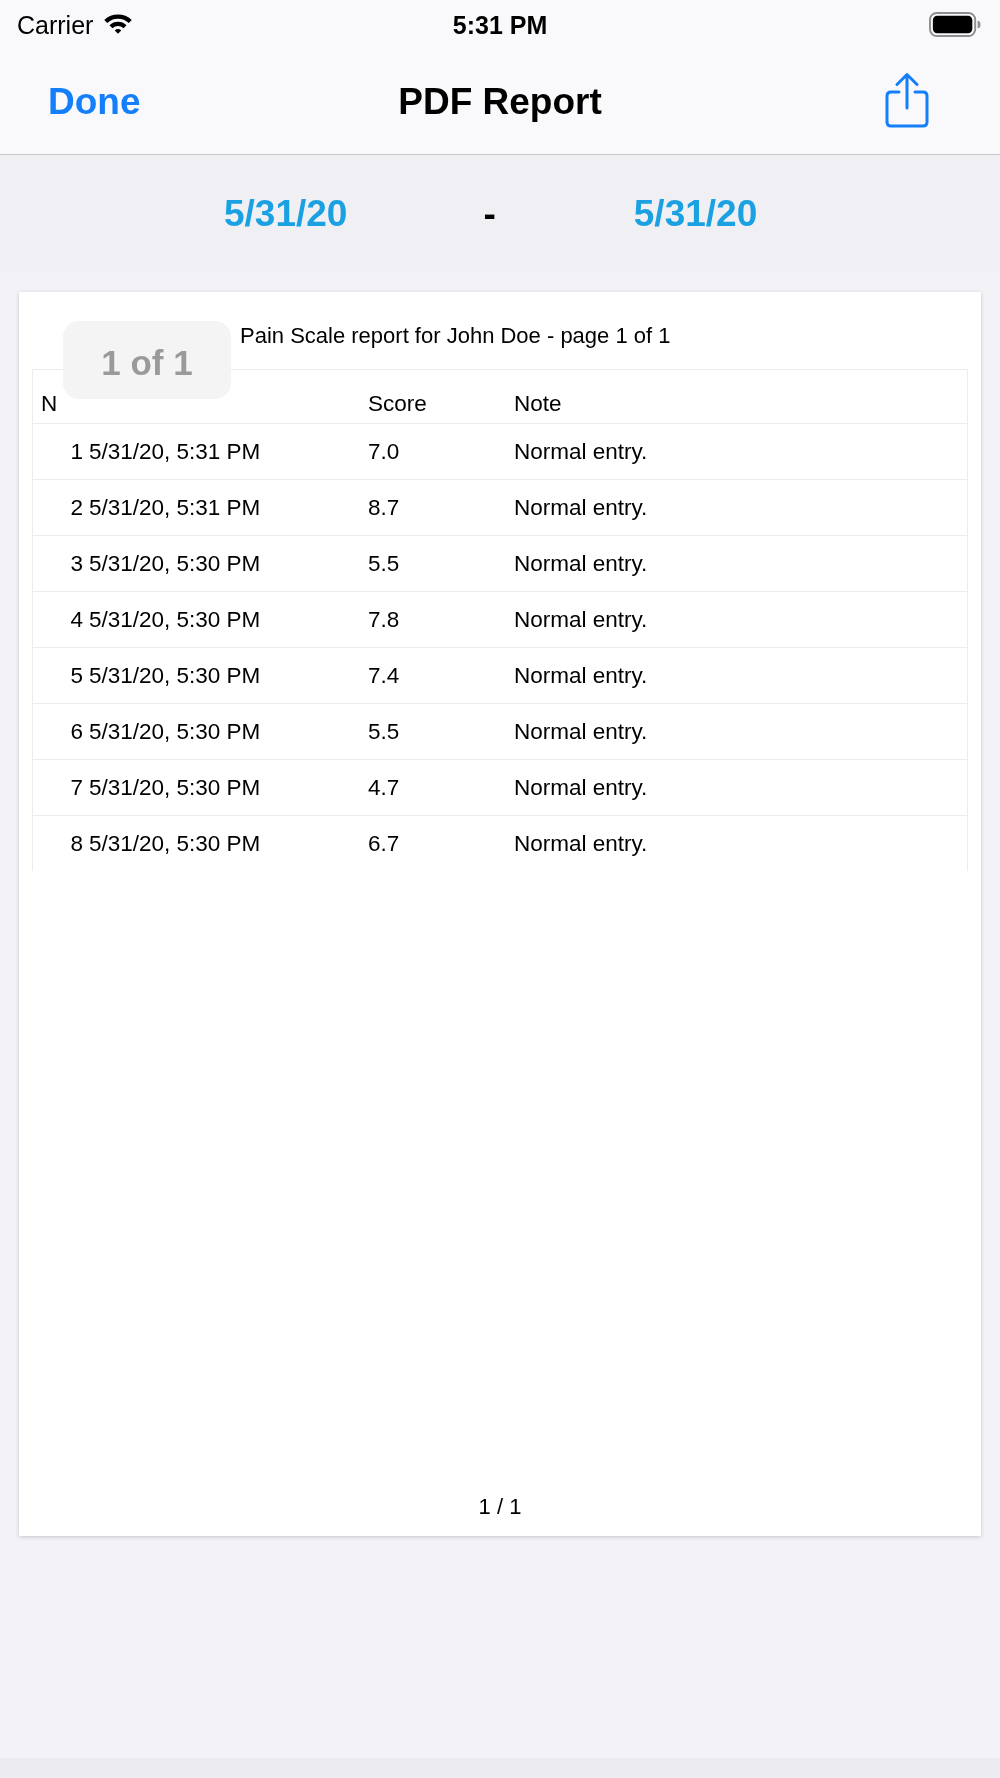 This screenshot has width=1000, height=1778. What do you see at coordinates (55, 25) in the screenshot?
I see `carrier-label: Carrier` at bounding box center [55, 25].